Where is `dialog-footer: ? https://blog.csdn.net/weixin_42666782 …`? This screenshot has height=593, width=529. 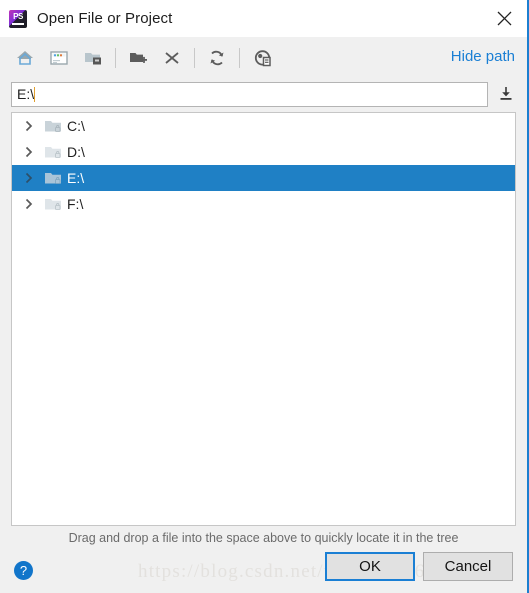 dialog-footer: ? https://blog.csdn.net/weixin_42666782 … is located at coordinates (263, 570).